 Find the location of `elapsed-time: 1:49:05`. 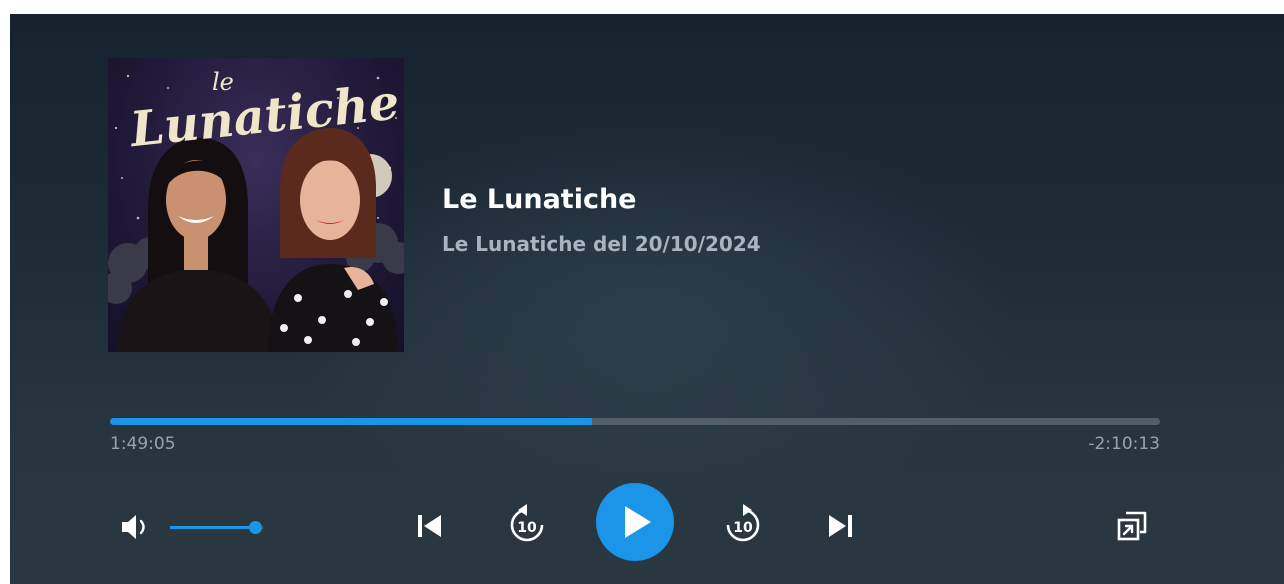

elapsed-time: 1:49:05 is located at coordinates (143, 444).